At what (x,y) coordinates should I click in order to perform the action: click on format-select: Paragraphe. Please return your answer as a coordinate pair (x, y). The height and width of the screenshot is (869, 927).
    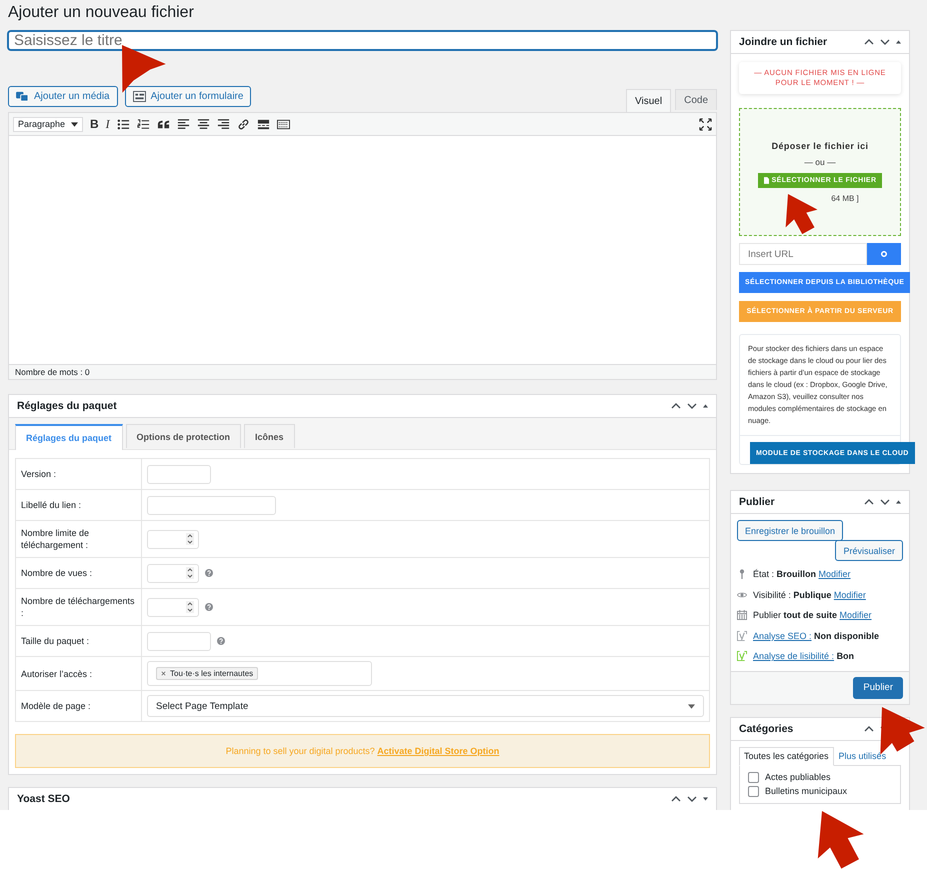
    Looking at the image, I should click on (48, 124).